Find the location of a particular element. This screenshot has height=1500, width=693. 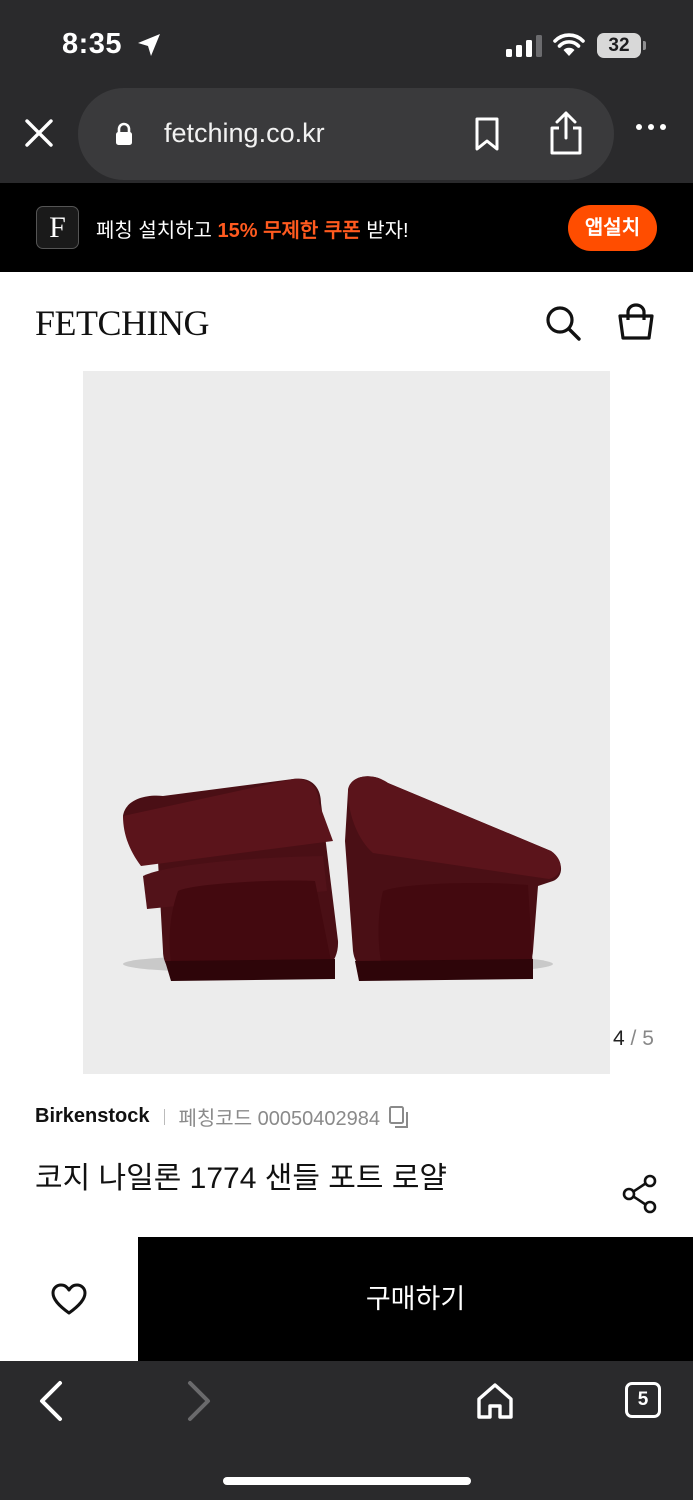

battery-indicator: 32 is located at coordinates (621, 45).